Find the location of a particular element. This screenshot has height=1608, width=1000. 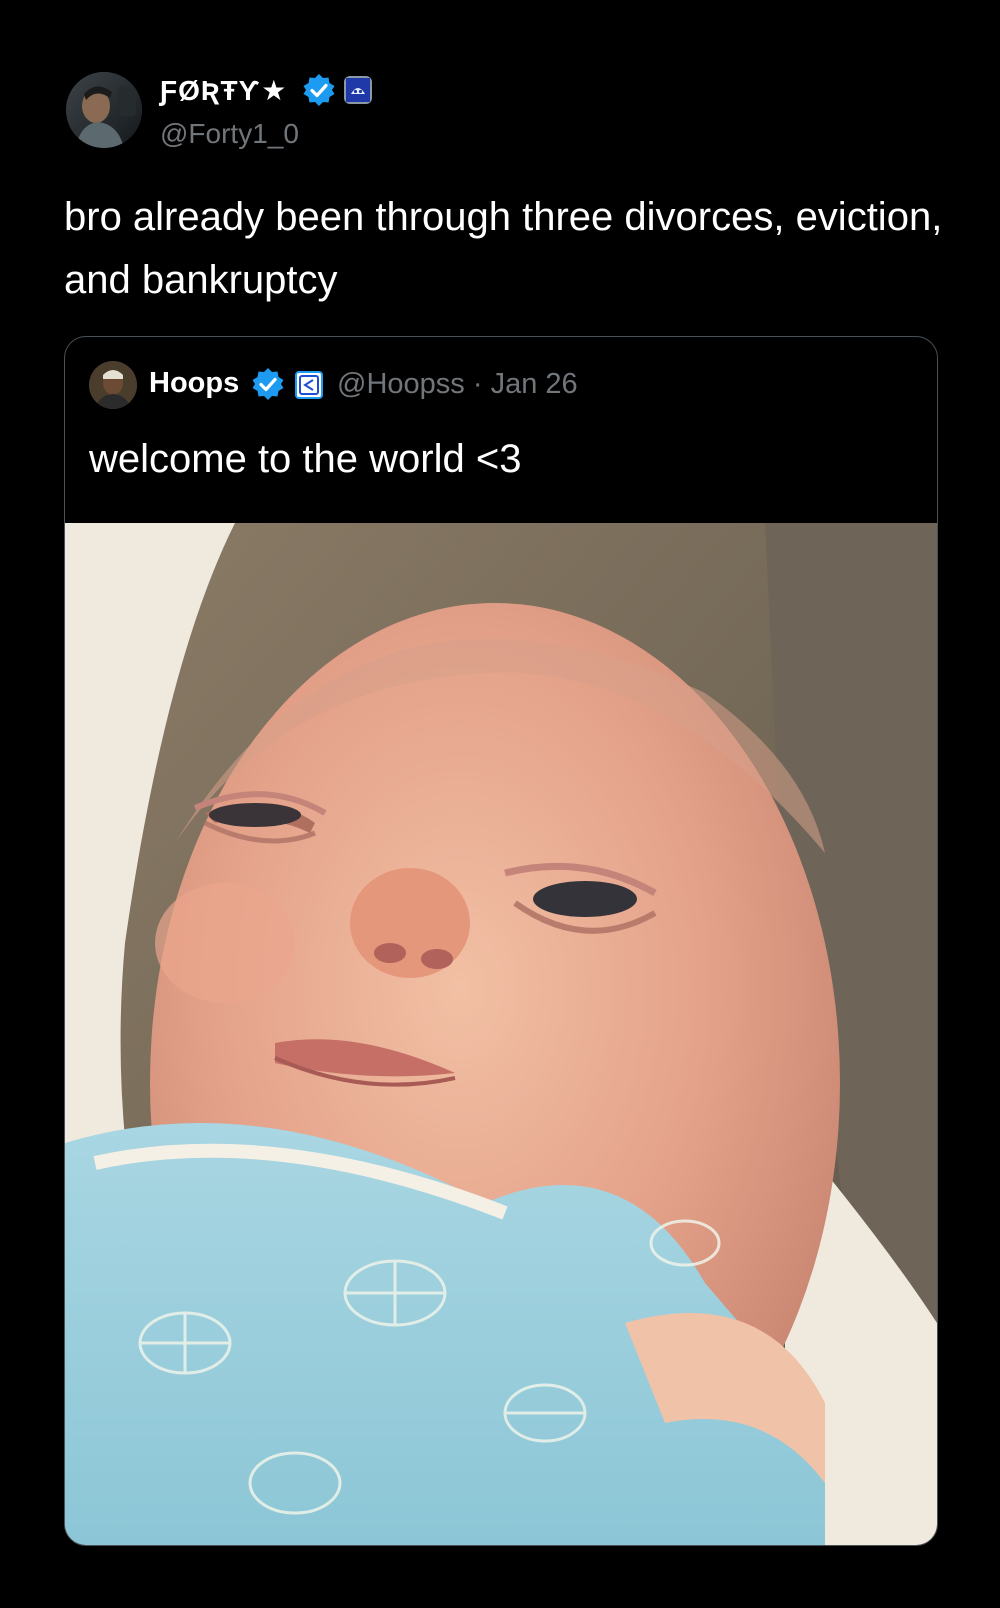

quoted-author-handle: @Hoopss is located at coordinates (401, 384).